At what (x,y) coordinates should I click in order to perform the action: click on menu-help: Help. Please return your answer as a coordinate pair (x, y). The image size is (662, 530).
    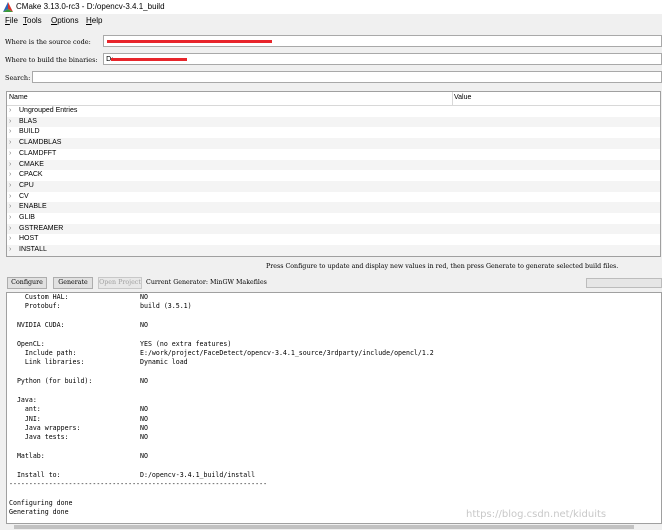
    Looking at the image, I should click on (94, 20).